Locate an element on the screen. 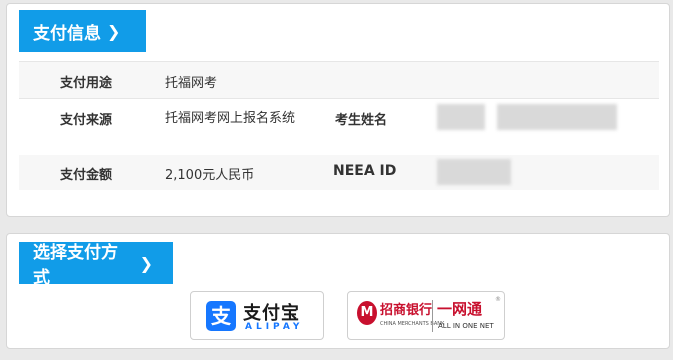  registered-mark-icon: ® is located at coordinates (498, 299).